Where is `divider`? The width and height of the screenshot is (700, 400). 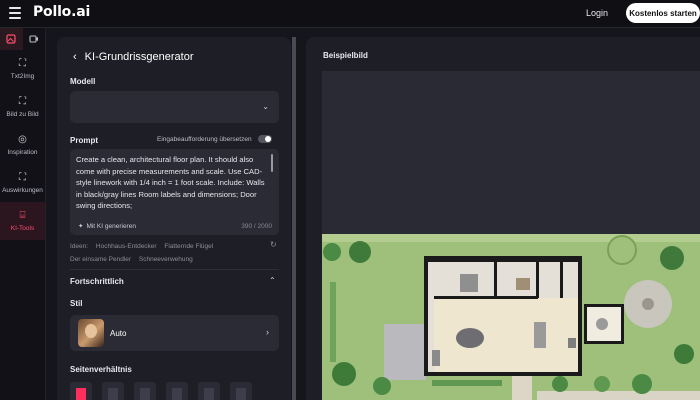
divider is located at coordinates (174, 269).